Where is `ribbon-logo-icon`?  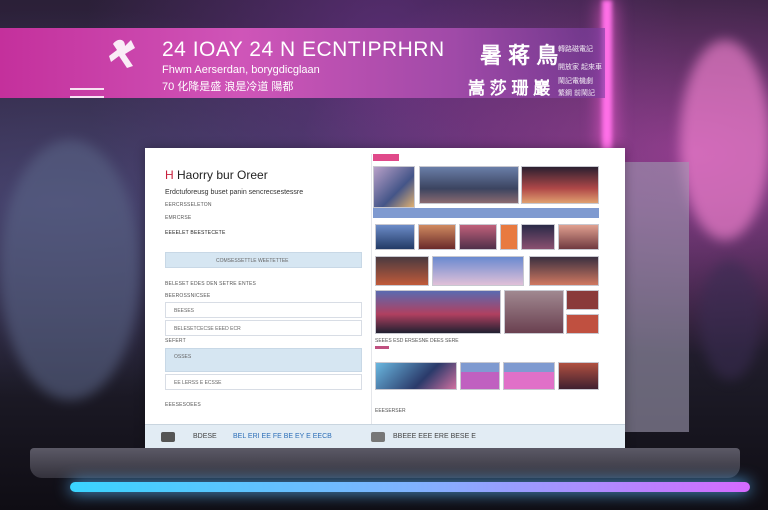 ribbon-logo-icon is located at coordinates (122, 53).